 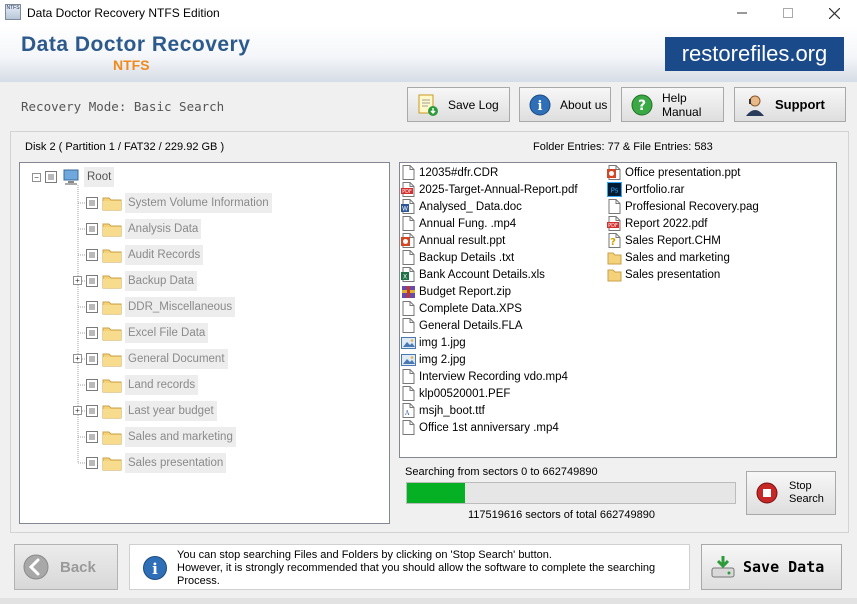 I want to click on file-list-item: Sales presentation, so click(x=663, y=274).